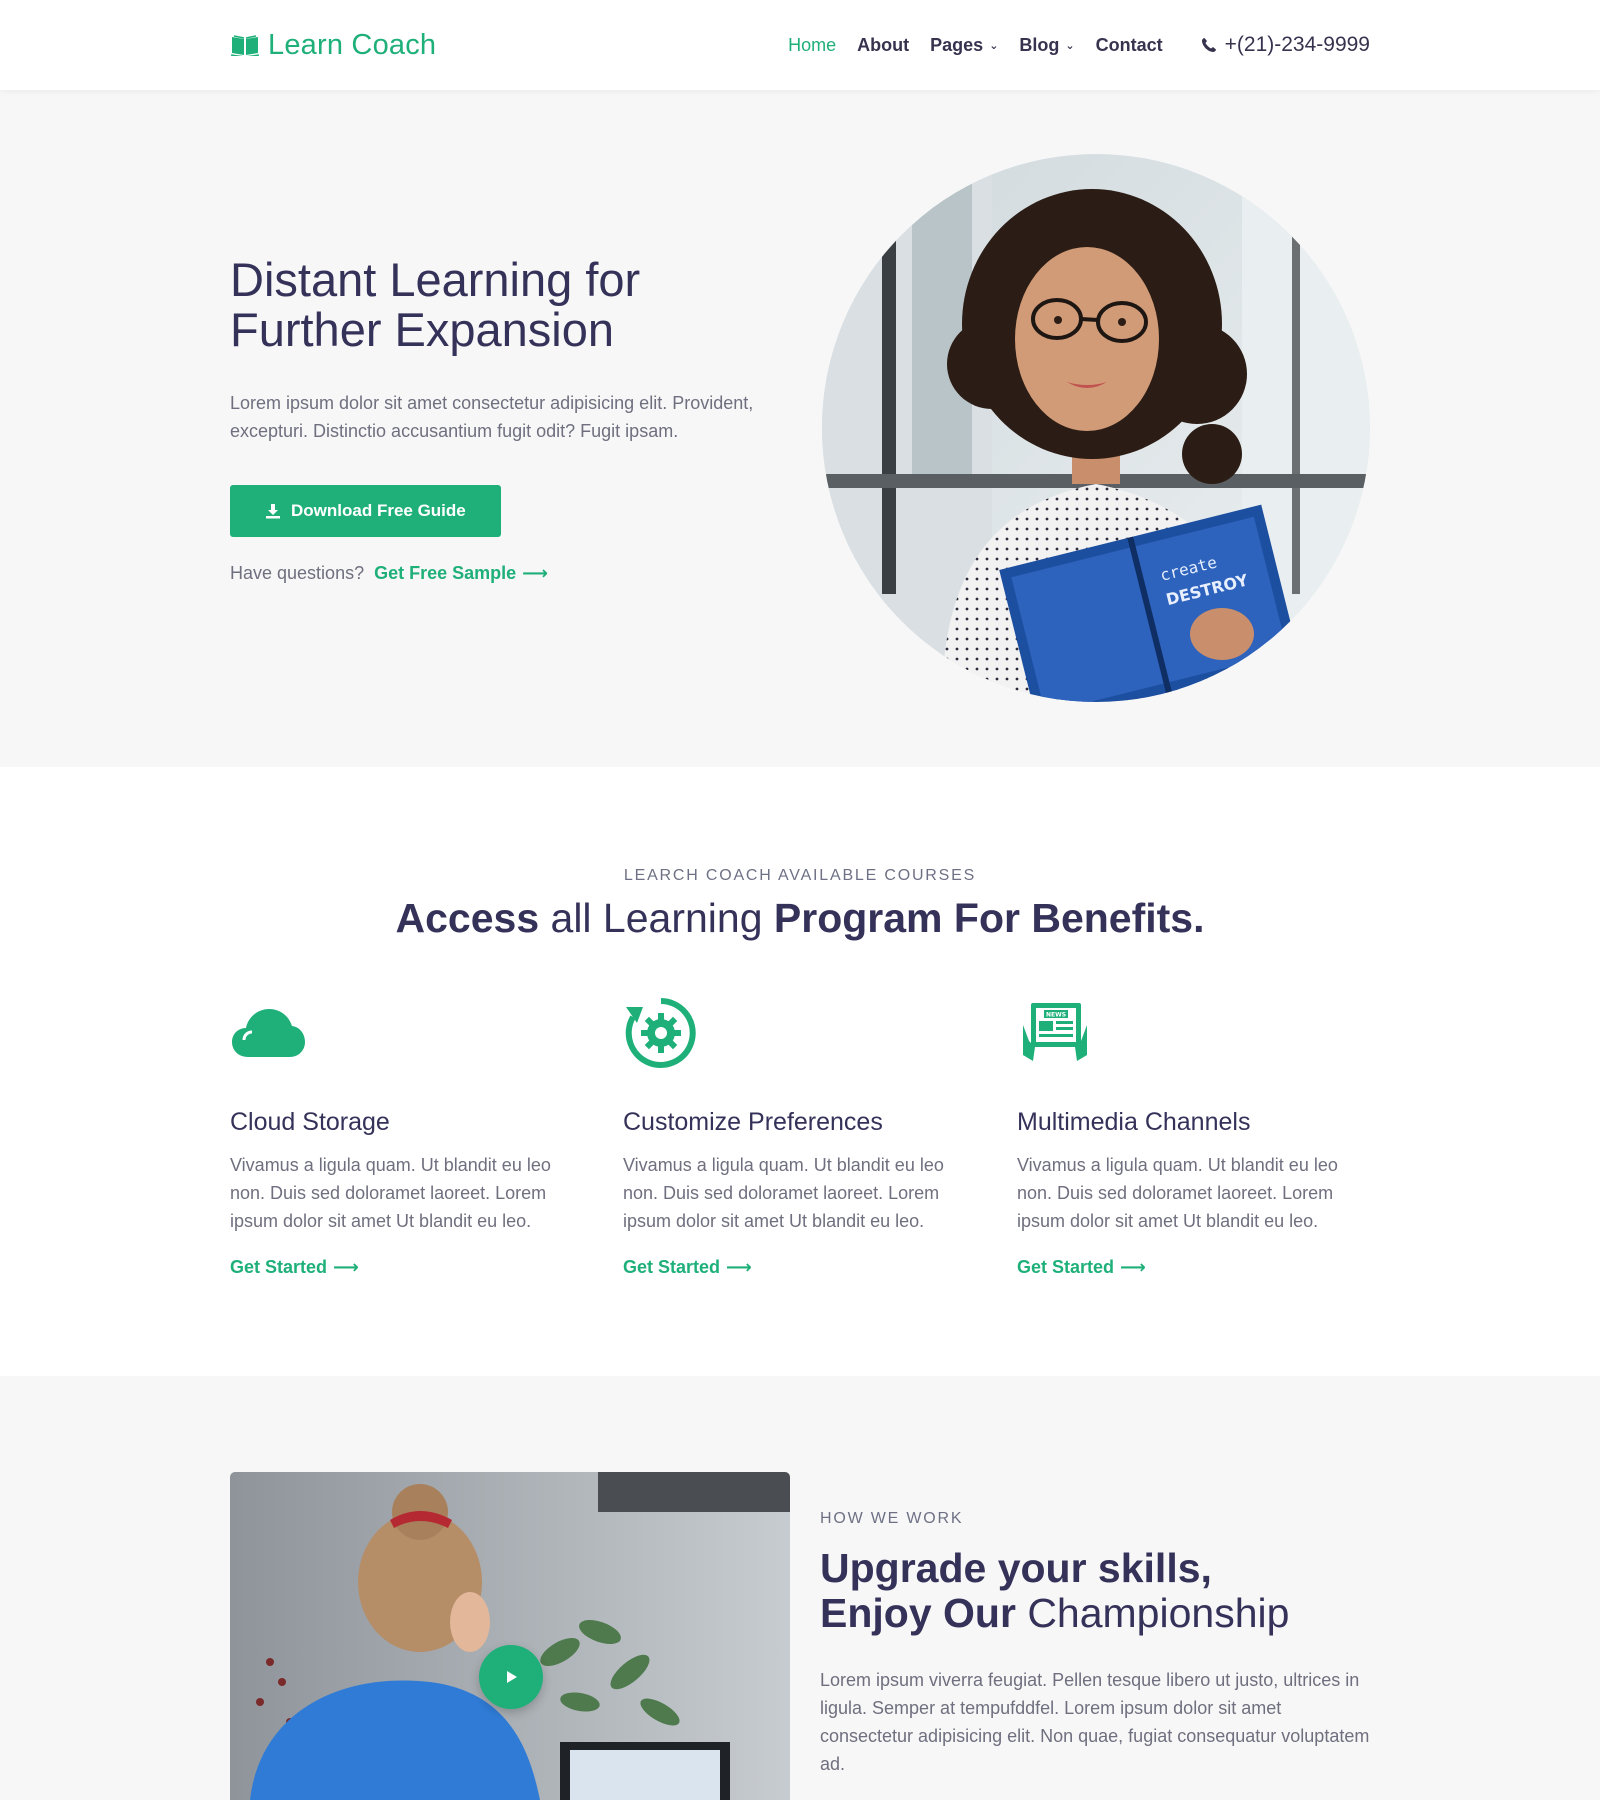 This screenshot has width=1600, height=1800. What do you see at coordinates (1039, 44) in the screenshot?
I see `nav-label: Blog` at bounding box center [1039, 44].